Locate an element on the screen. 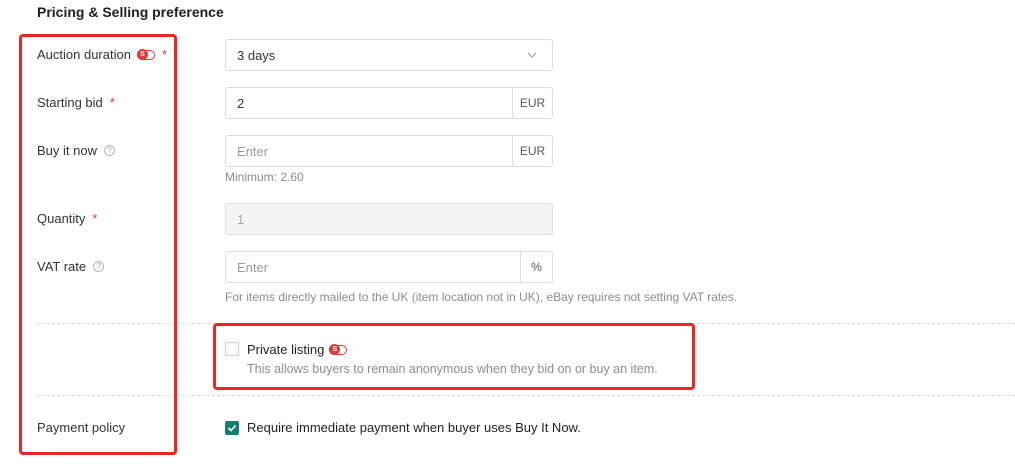 The image size is (1015, 469). quantity-value: 1 is located at coordinates (241, 219).